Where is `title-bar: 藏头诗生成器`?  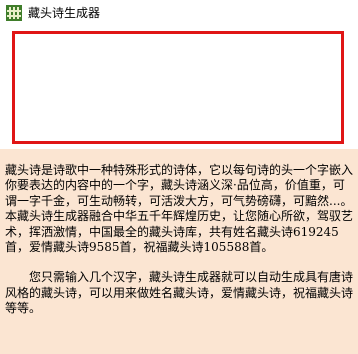
title-bar: 藏头诗生成器 is located at coordinates (179, 14).